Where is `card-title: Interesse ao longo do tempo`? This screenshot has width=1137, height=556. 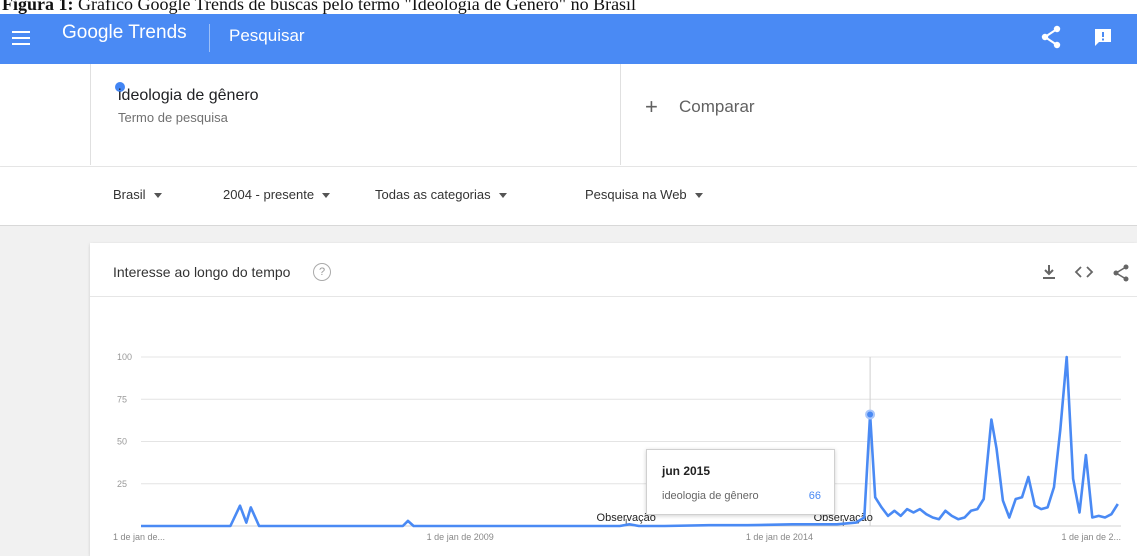 card-title: Interesse ao longo do tempo is located at coordinates (202, 272).